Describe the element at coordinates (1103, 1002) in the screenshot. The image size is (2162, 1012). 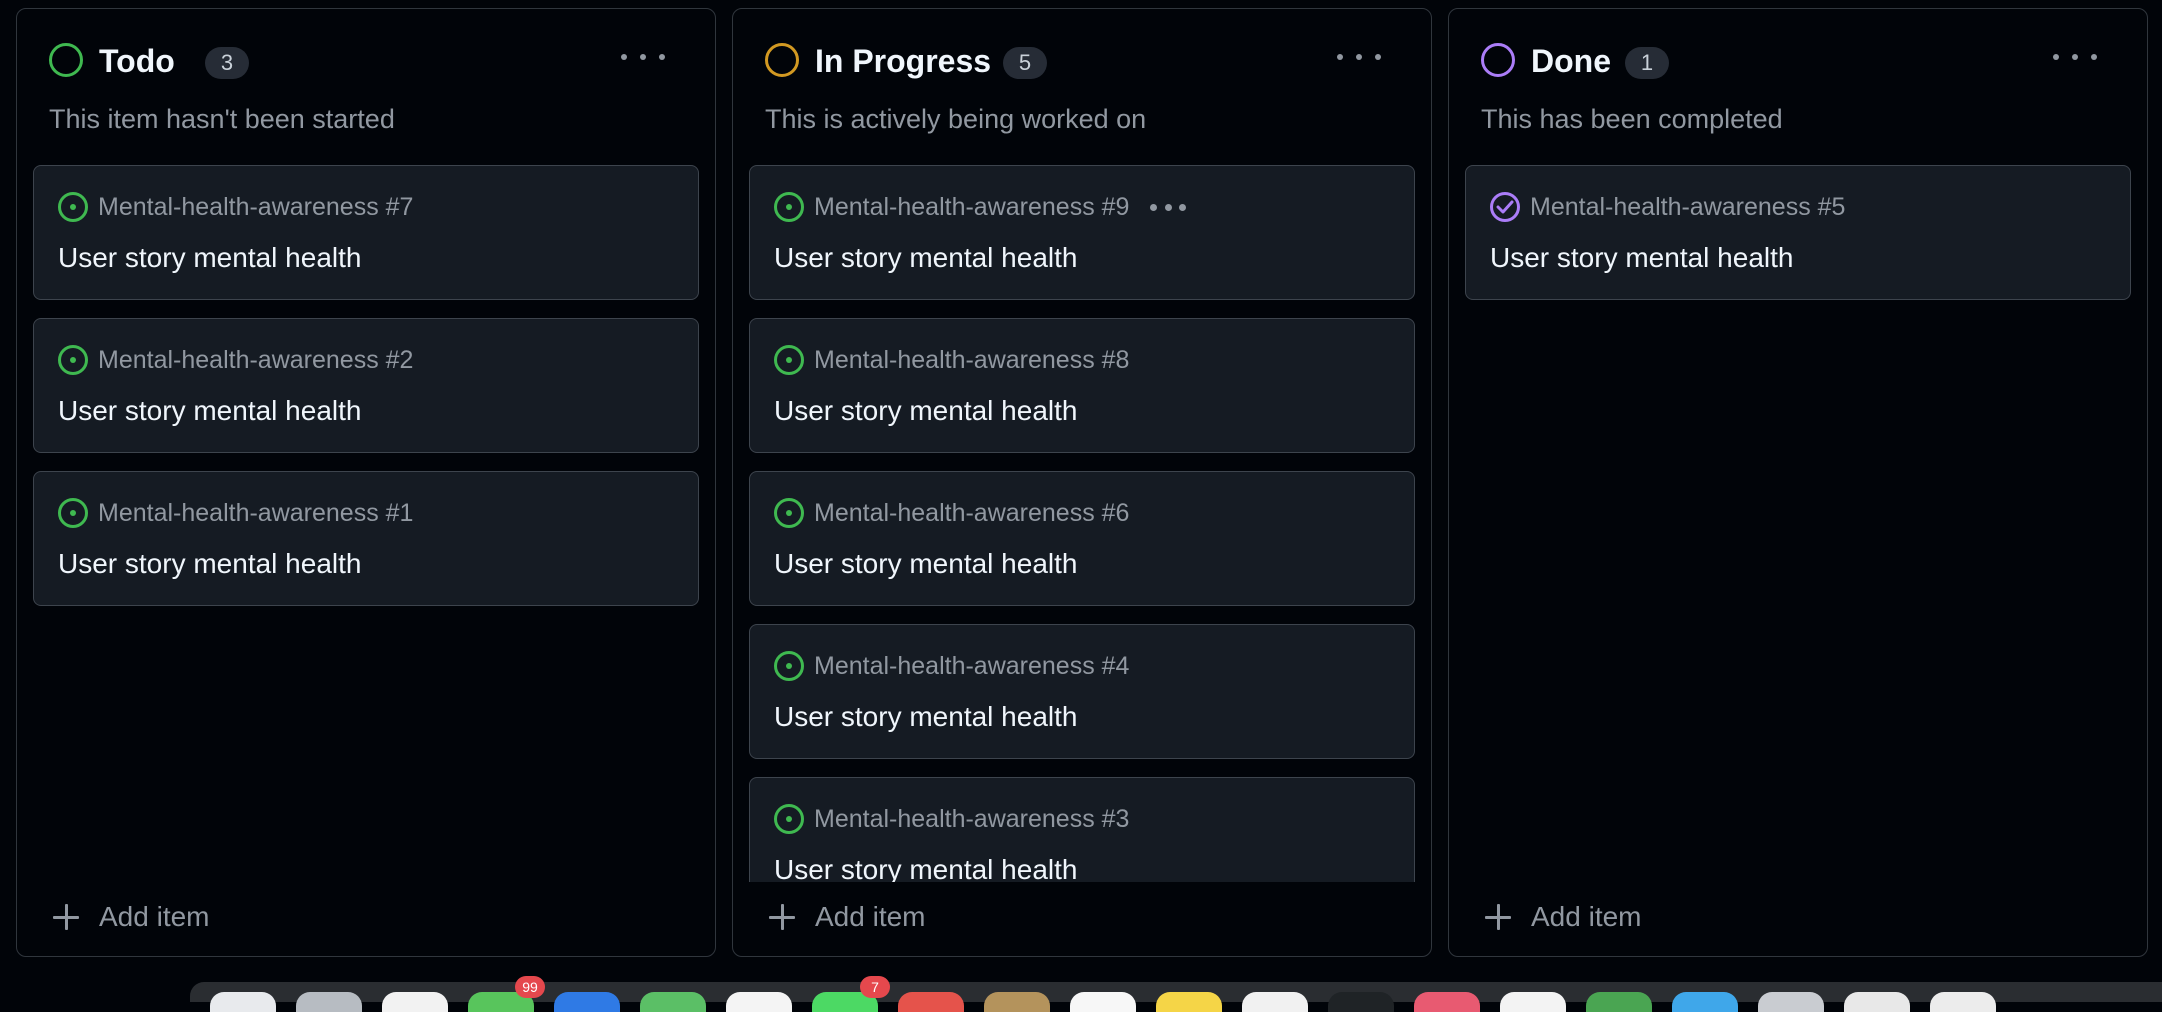
I see `reminders-app-icon` at that location.